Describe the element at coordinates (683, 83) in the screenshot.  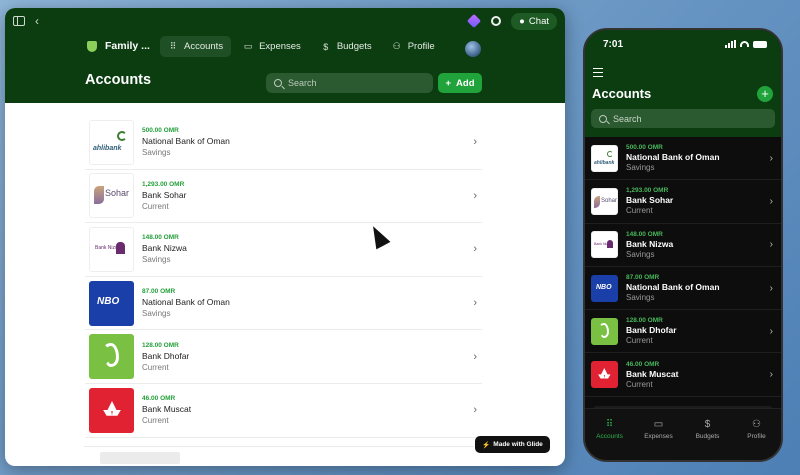
I see `phone-header: 7:01 Accounts + Search` at that location.